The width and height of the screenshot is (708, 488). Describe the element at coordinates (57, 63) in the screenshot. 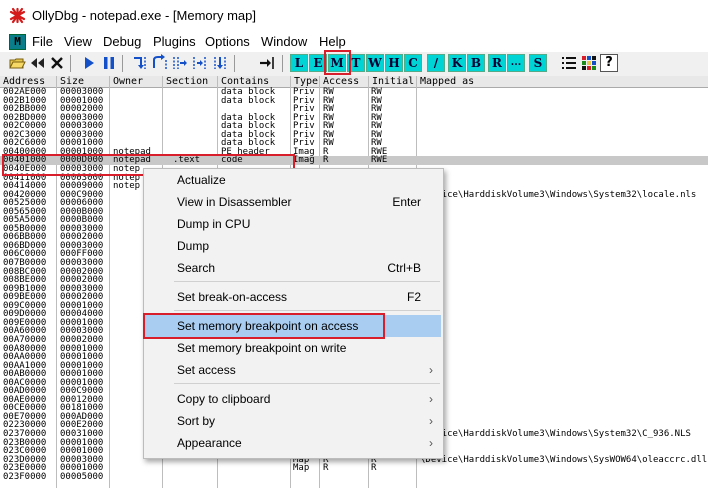

I see `close-icon` at that location.